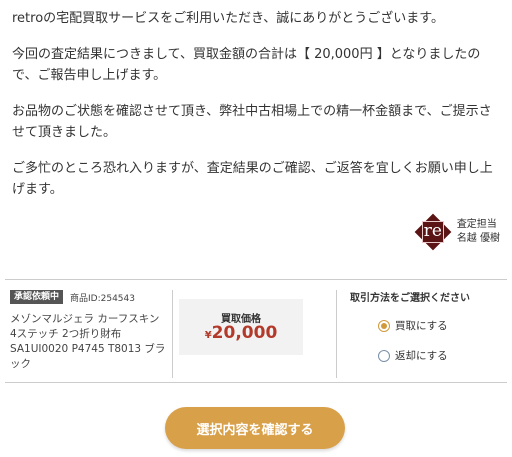 The width and height of the screenshot is (512, 457). I want to click on price-currency: ¥, so click(208, 335).